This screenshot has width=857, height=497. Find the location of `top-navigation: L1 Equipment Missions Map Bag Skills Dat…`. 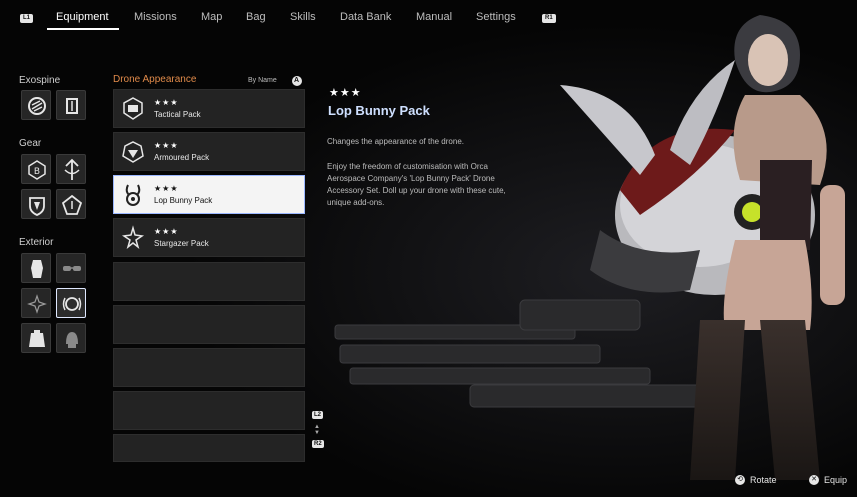

top-navigation: L1 Equipment Missions Map Bag Skills Dat… is located at coordinates (428, 17).